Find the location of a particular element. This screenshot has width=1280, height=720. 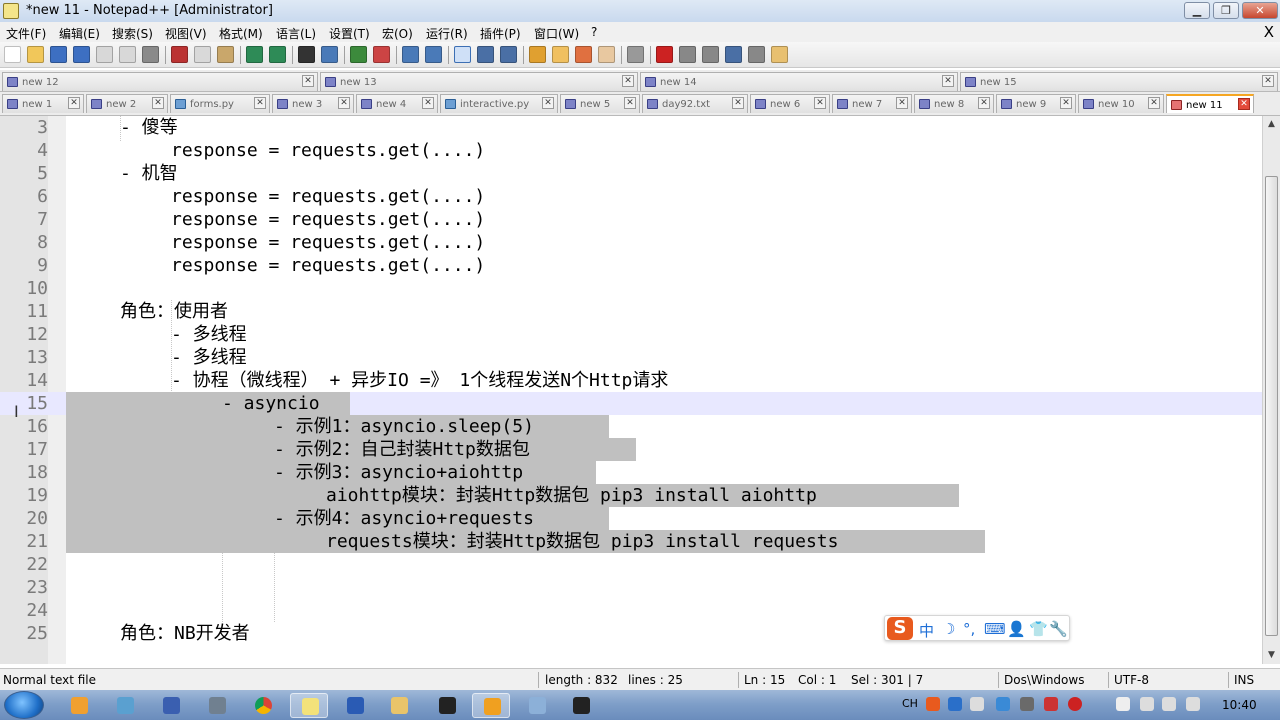

editor-line: 18 - 示例3：asyncio+aiohttp is located at coordinates (631, 472).